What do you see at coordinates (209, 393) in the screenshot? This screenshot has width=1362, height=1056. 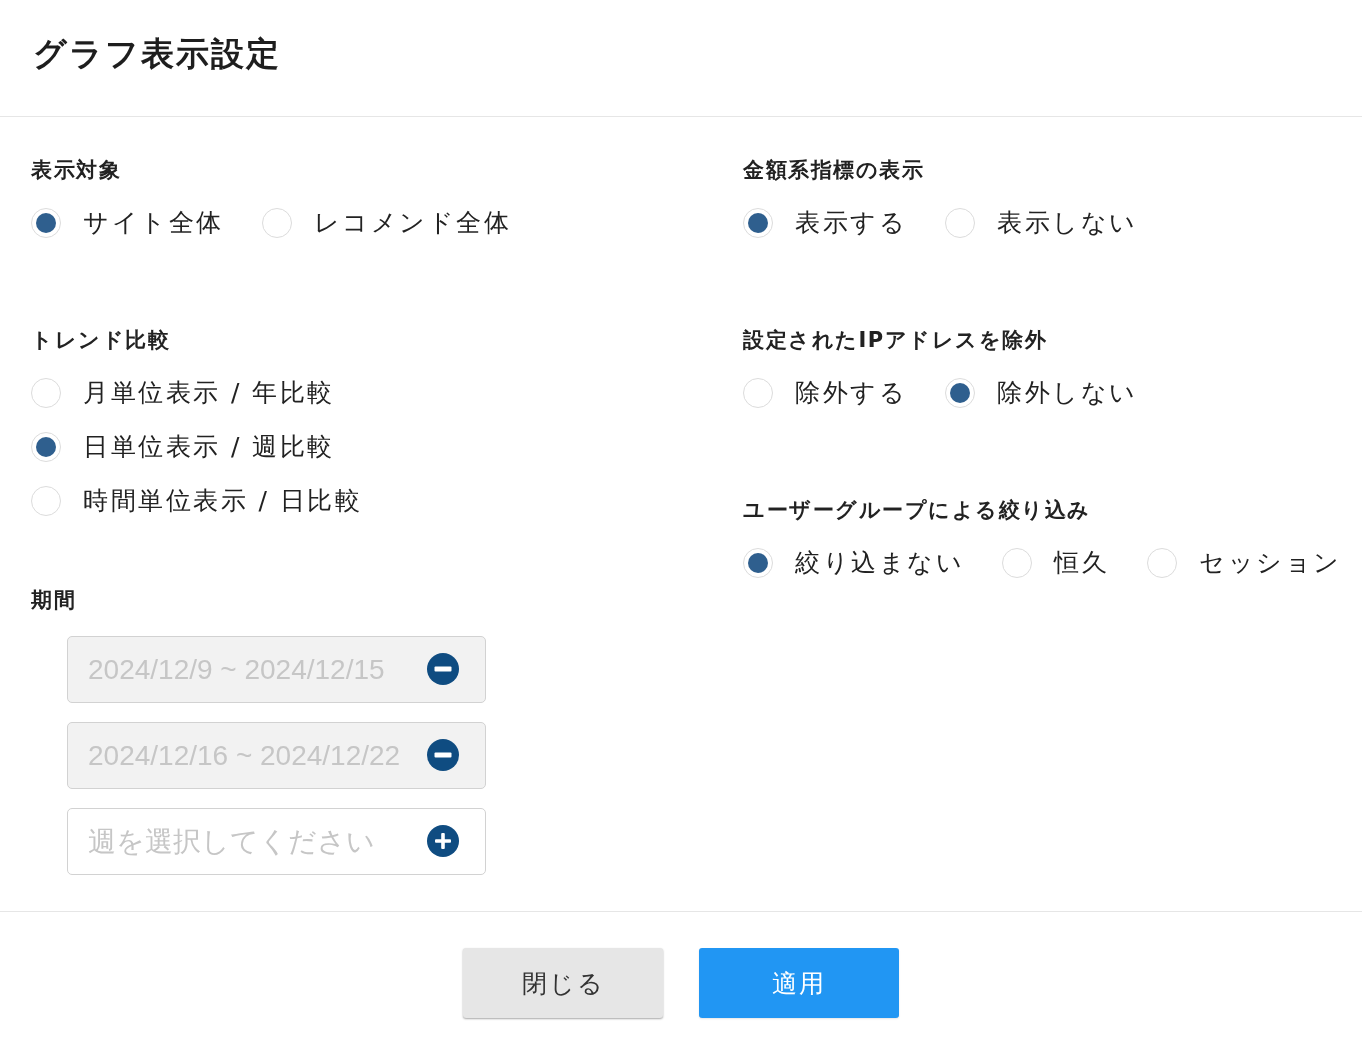 I see `radio-label: 月単位表示 / 年比較` at bounding box center [209, 393].